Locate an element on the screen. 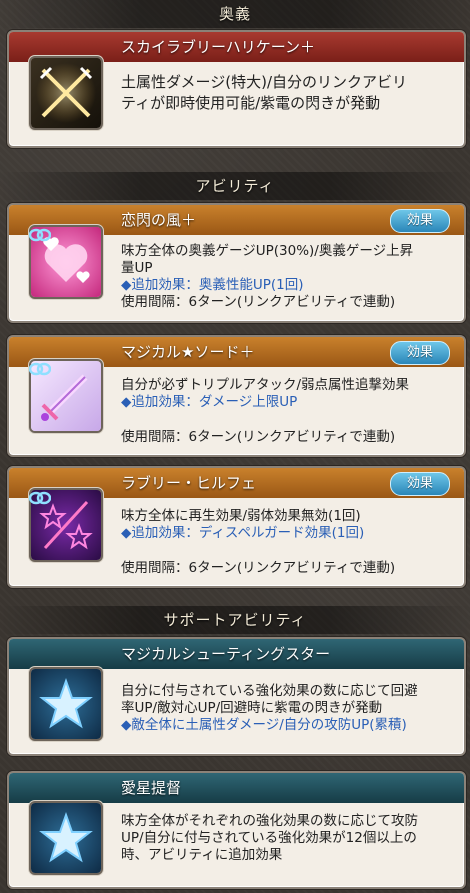  support-name-1: マジカルシューティングスター is located at coordinates (236, 654).